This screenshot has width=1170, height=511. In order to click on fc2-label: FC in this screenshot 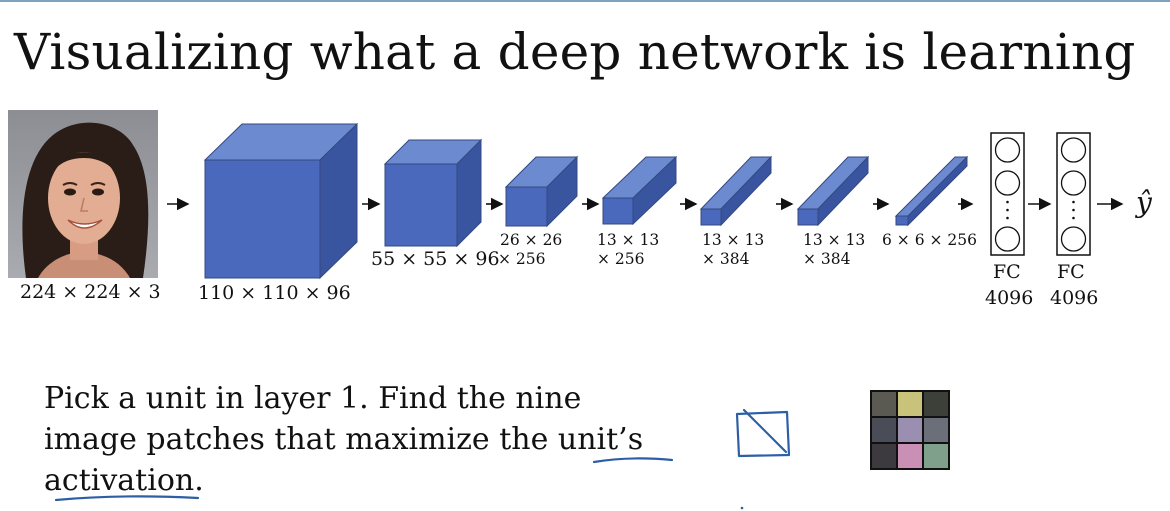, I will do `click(1071, 272)`.